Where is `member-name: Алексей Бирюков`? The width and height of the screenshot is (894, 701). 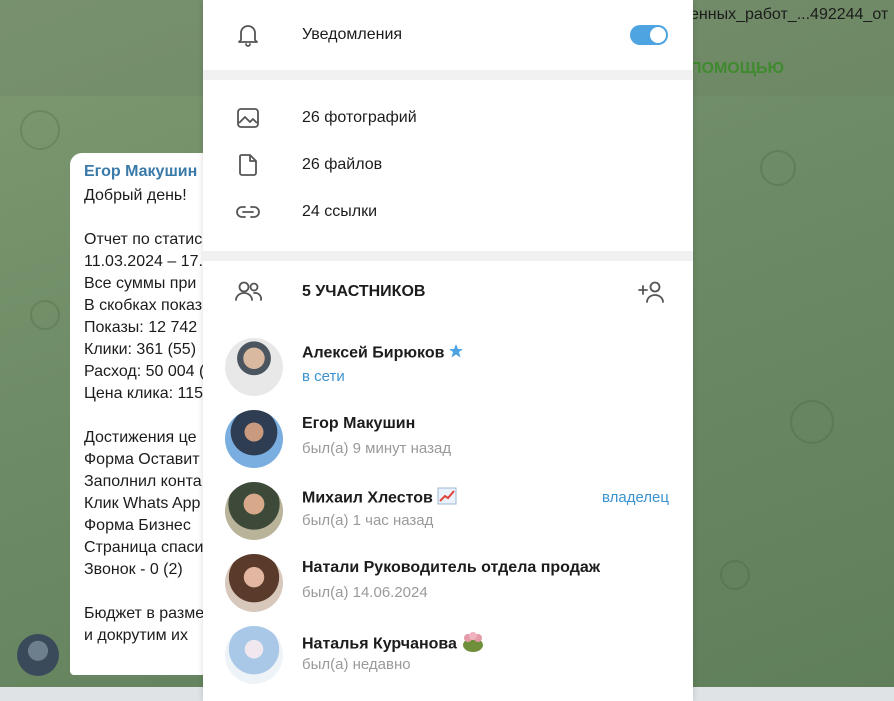 member-name: Алексей Бирюков is located at coordinates (383, 353).